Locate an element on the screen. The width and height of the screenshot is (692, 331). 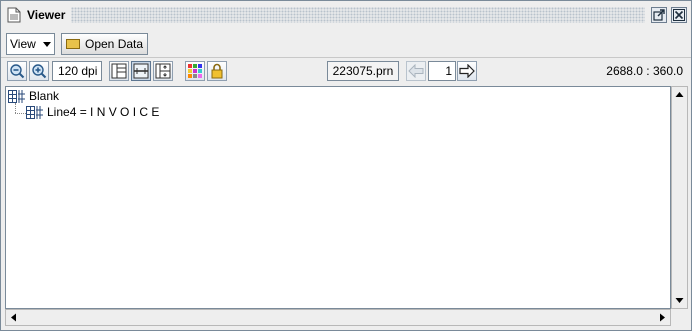
zoom-in-icon is located at coordinates (39, 71).